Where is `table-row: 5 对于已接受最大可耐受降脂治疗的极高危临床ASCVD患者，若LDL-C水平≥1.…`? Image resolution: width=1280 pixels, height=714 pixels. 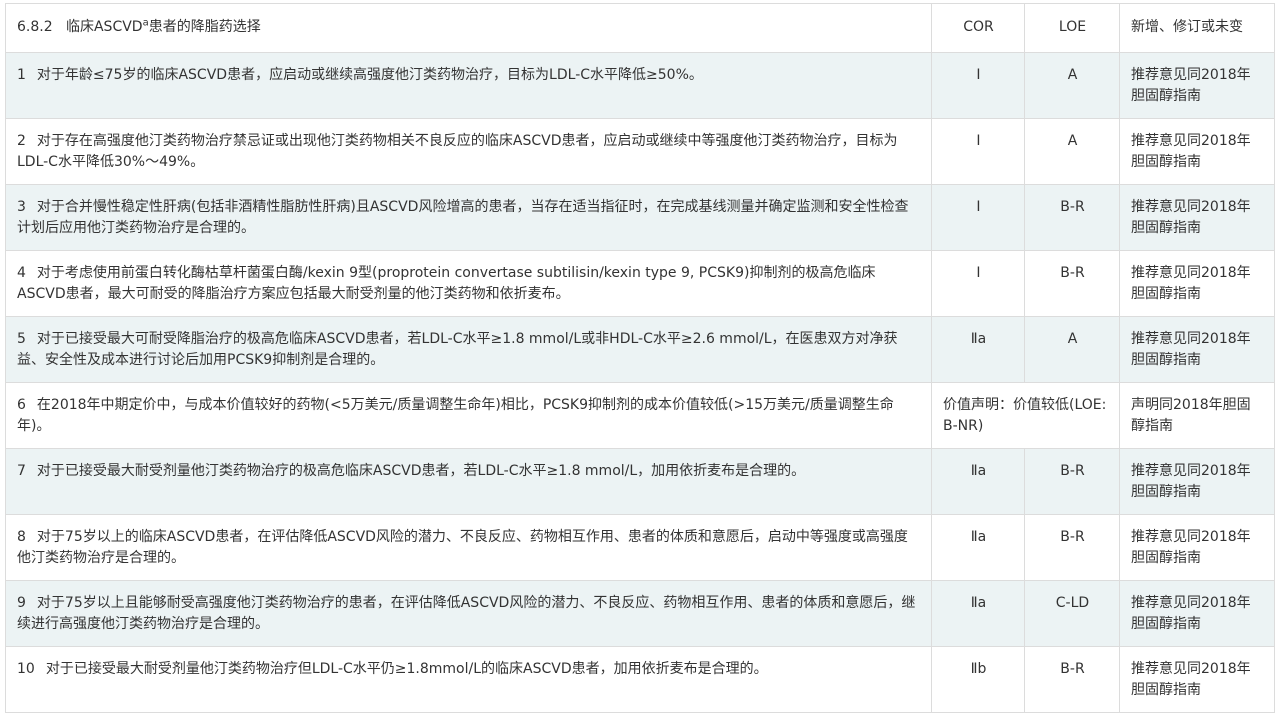
table-row: 5 对于已接受最大可耐受降脂治疗的极高危临床ASCVD患者，若LDL-C水平≥1.… is located at coordinates (640, 349).